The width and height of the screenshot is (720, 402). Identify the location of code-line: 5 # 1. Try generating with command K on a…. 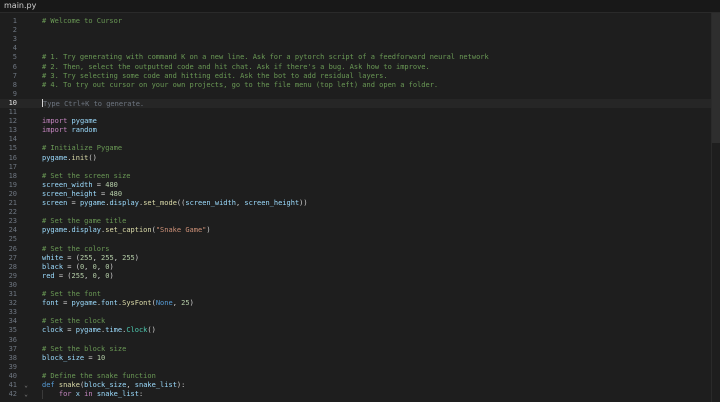
(360, 57).